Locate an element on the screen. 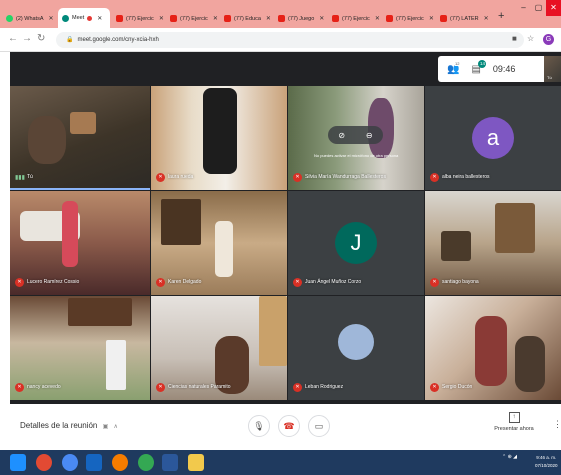 The image size is (561, 475). firefox-icon is located at coordinates (120, 462).